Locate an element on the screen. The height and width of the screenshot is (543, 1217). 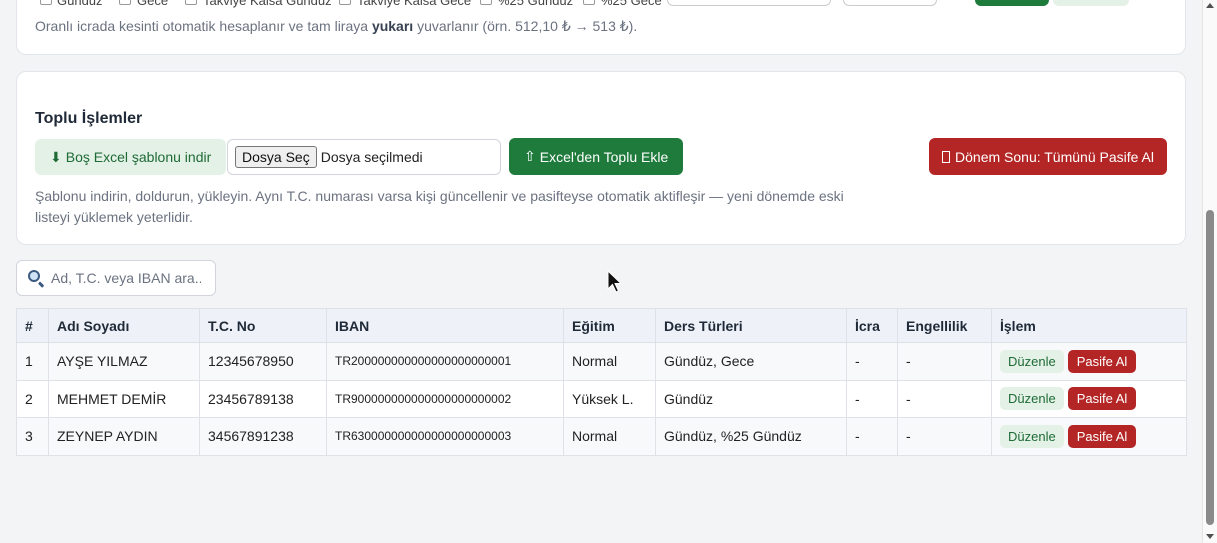
add-person-button is located at coordinates (1012, 3).